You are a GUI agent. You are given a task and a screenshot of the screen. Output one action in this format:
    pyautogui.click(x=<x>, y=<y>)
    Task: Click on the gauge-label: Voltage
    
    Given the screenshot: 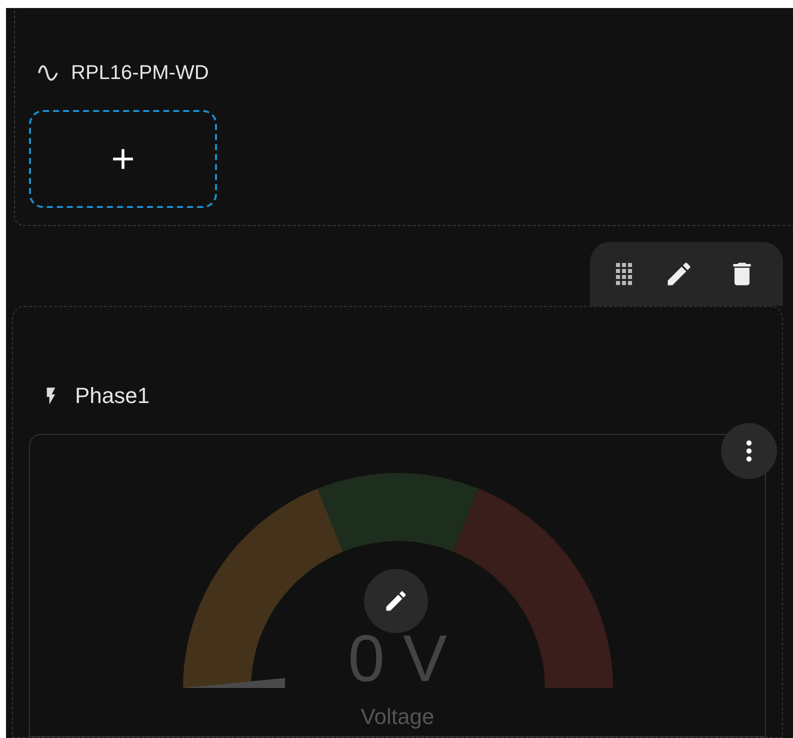 What is the action you would take?
    pyautogui.click(x=398, y=717)
    